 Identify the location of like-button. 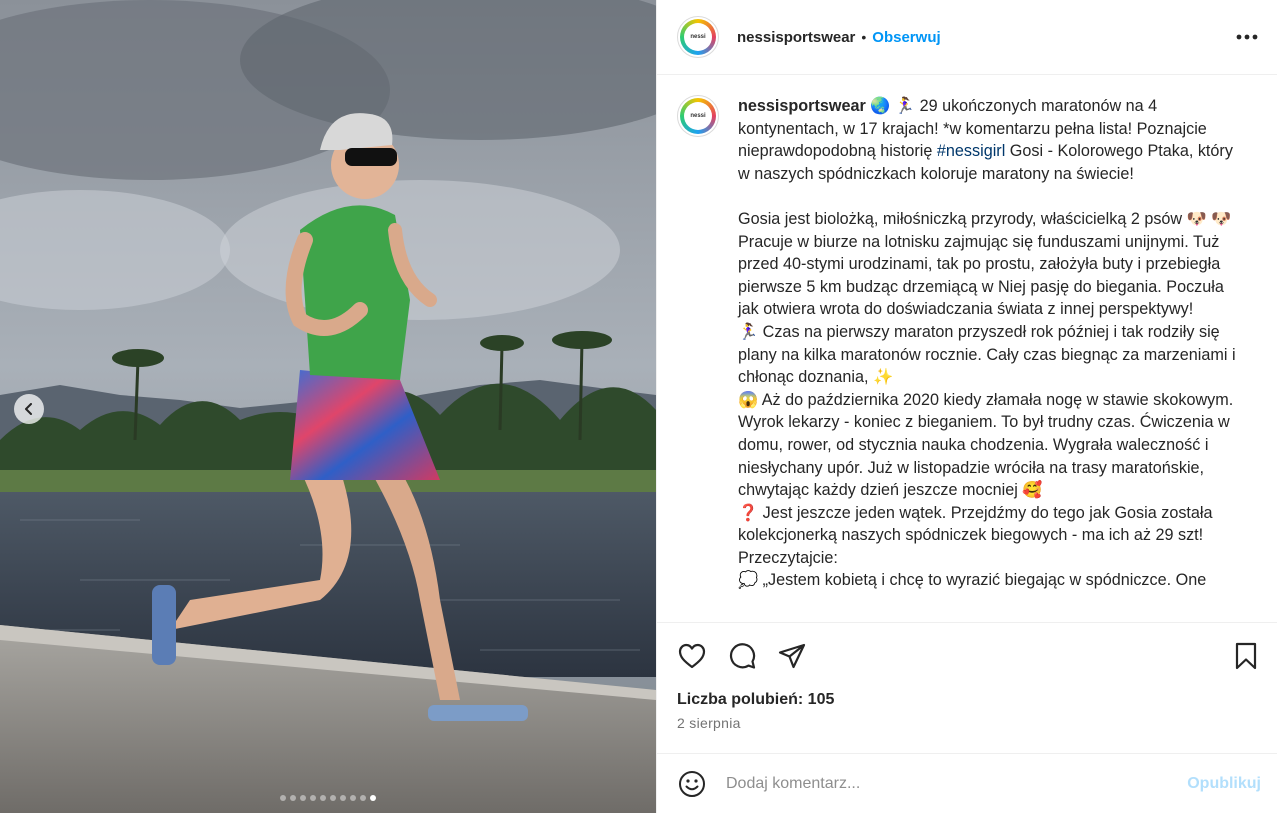
(692, 656).